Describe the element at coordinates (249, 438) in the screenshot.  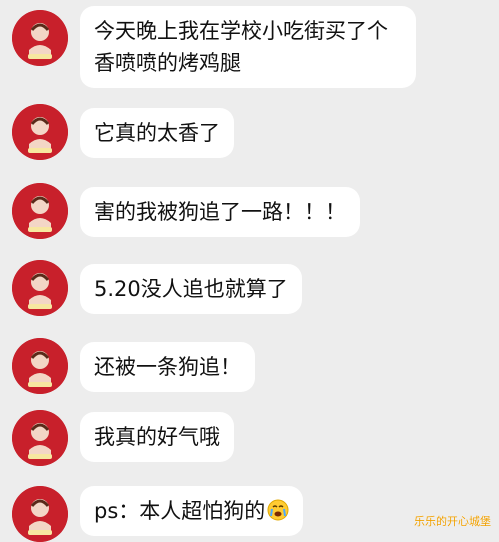
I see `chat-message: 我真的好气哦` at that location.